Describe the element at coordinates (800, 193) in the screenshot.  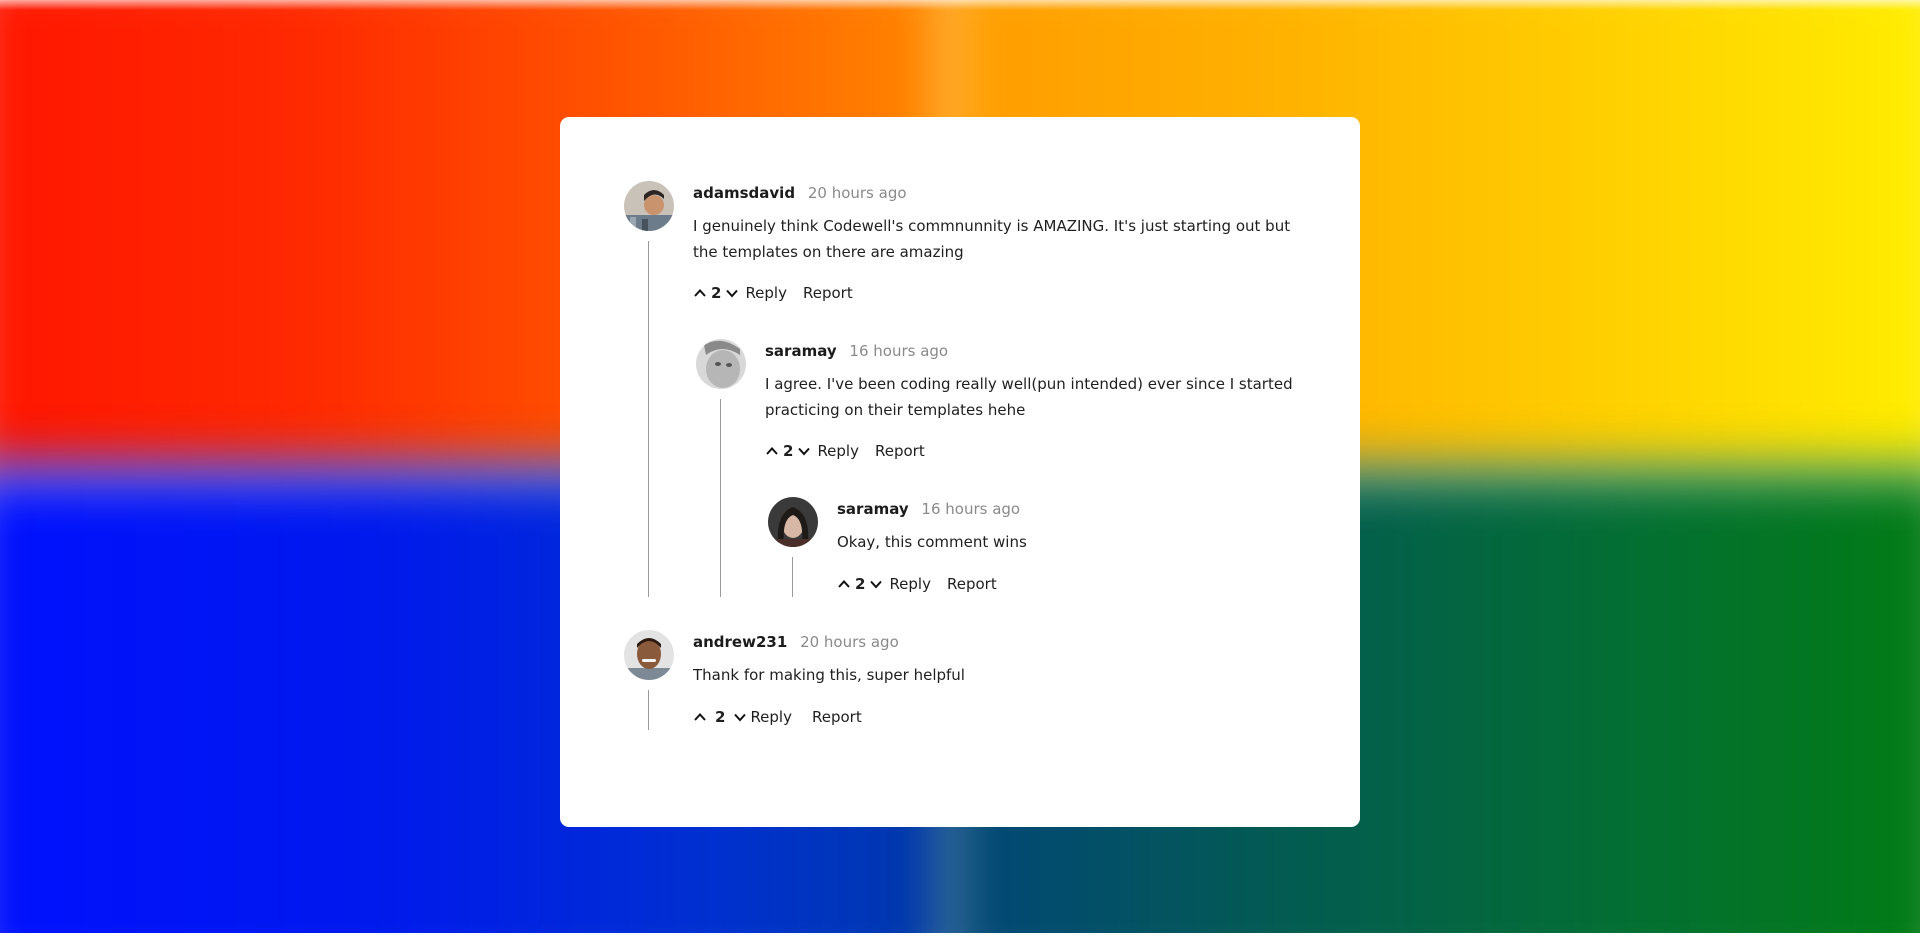
I see `comment-header: adamsdavid 20 hours ago` at that location.